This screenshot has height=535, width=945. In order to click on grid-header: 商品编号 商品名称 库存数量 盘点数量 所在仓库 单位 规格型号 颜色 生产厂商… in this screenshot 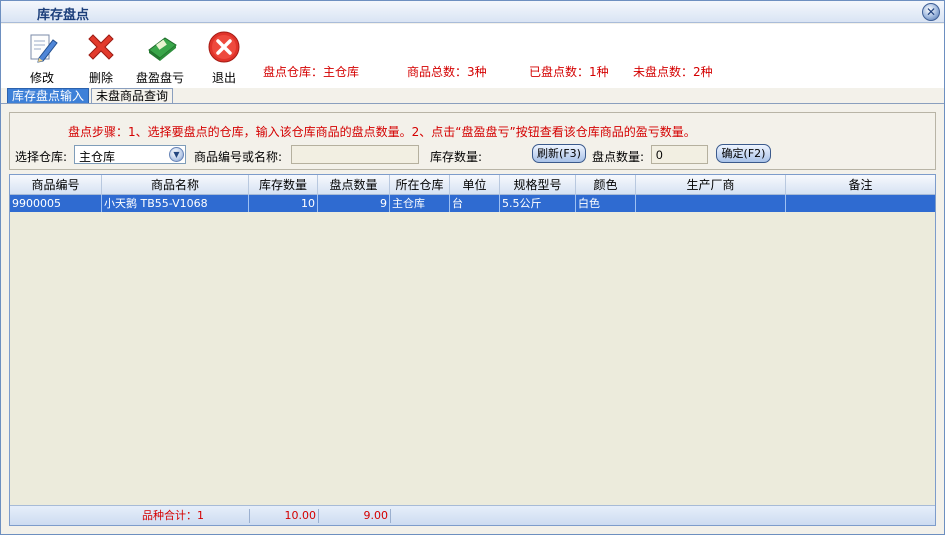, I will do `click(472, 185)`.